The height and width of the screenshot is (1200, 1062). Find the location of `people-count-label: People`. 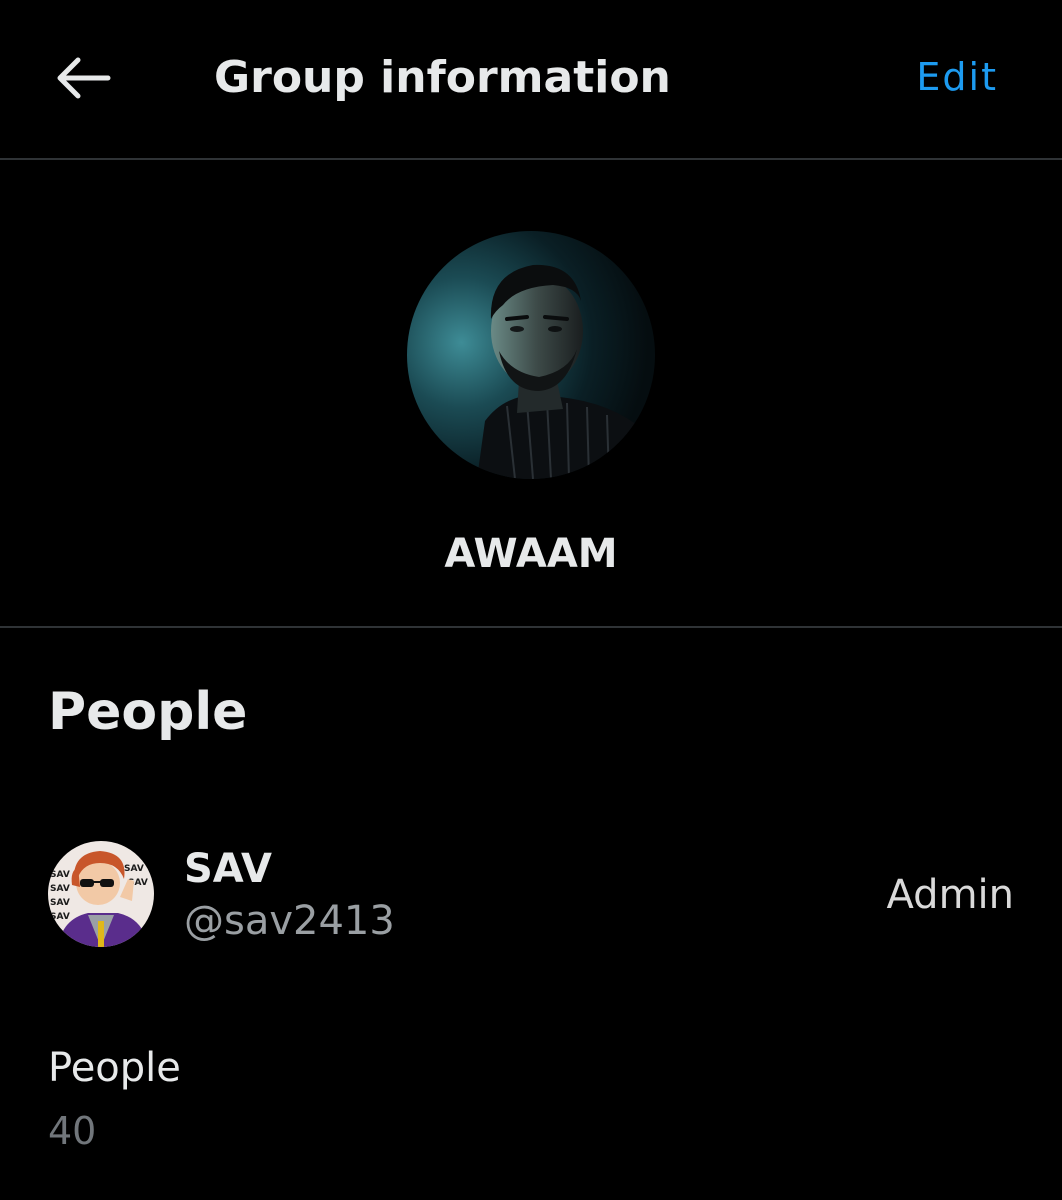

people-count-label: People is located at coordinates (114, 1068).